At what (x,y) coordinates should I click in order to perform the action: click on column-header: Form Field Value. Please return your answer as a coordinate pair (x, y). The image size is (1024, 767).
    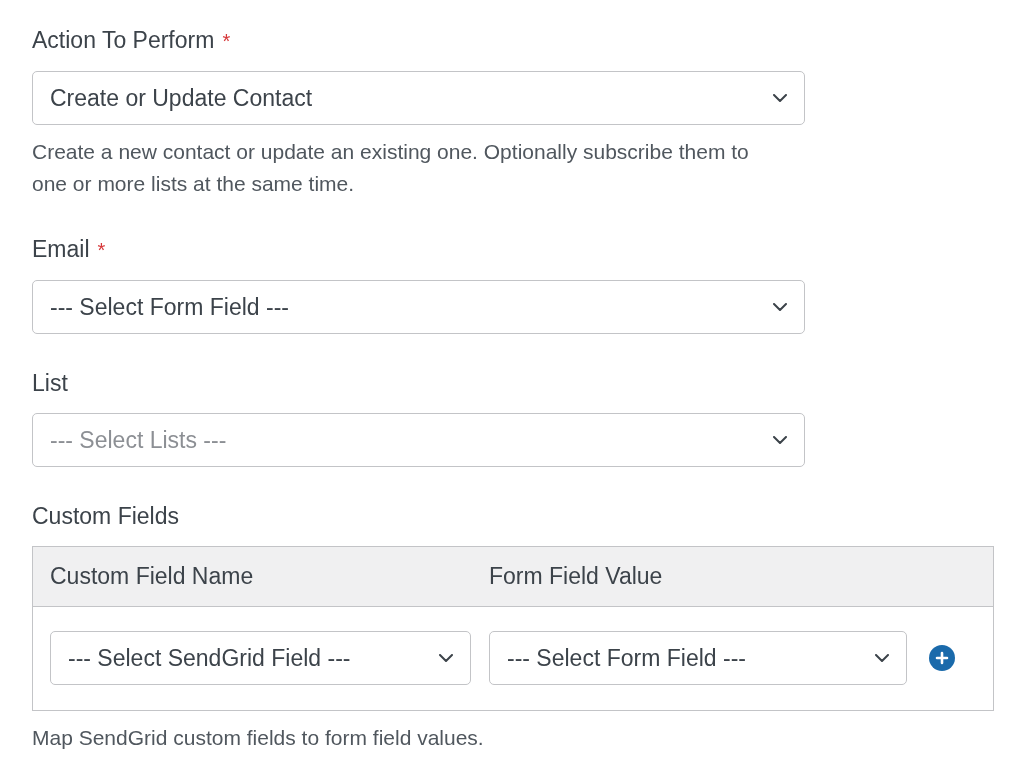
    Looking at the image, I should click on (576, 576).